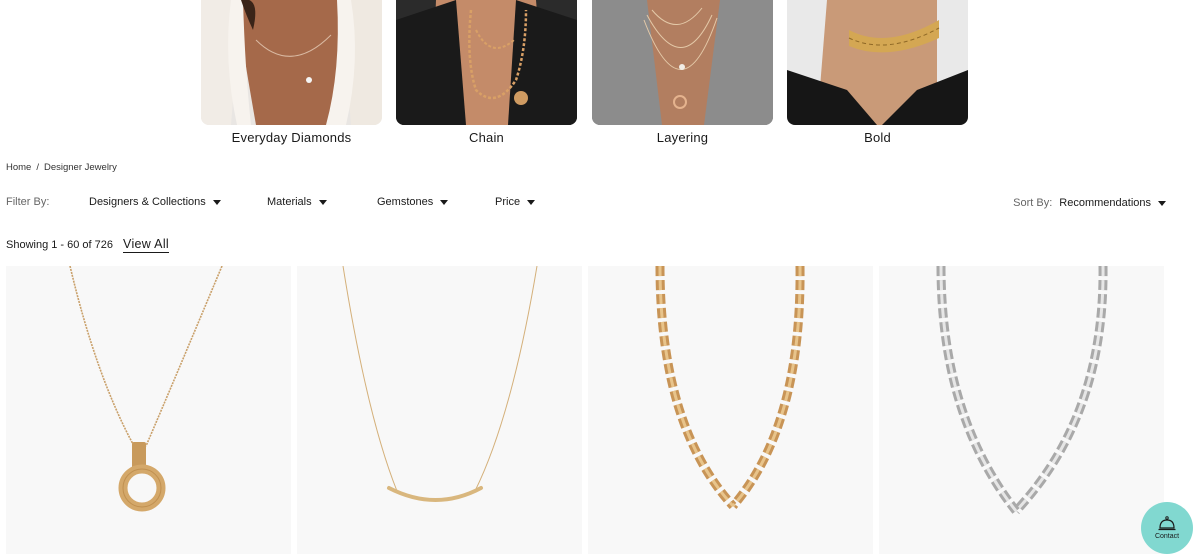  I want to click on filter-materials: Materials, so click(297, 202).